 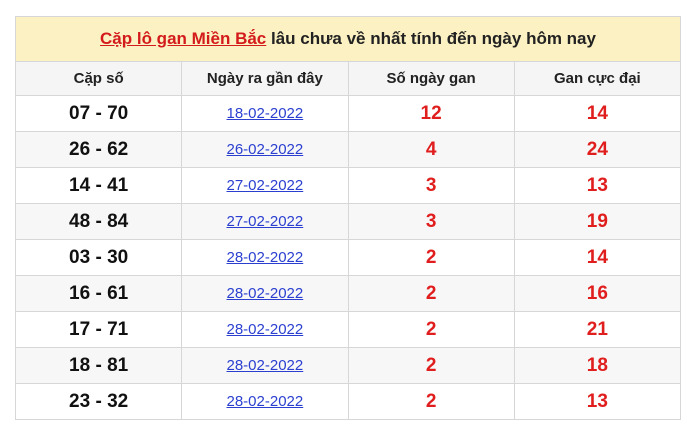 I want to click on table-row: 18 - 81 28-02-2022 2 18, so click(x=348, y=365).